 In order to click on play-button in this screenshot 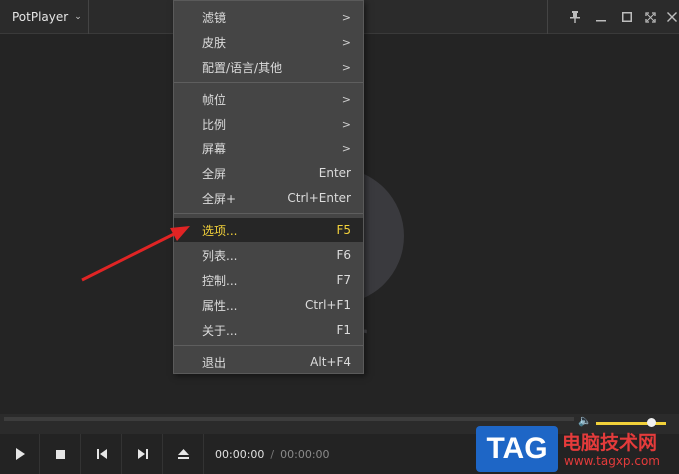, I will do `click(20, 454)`.